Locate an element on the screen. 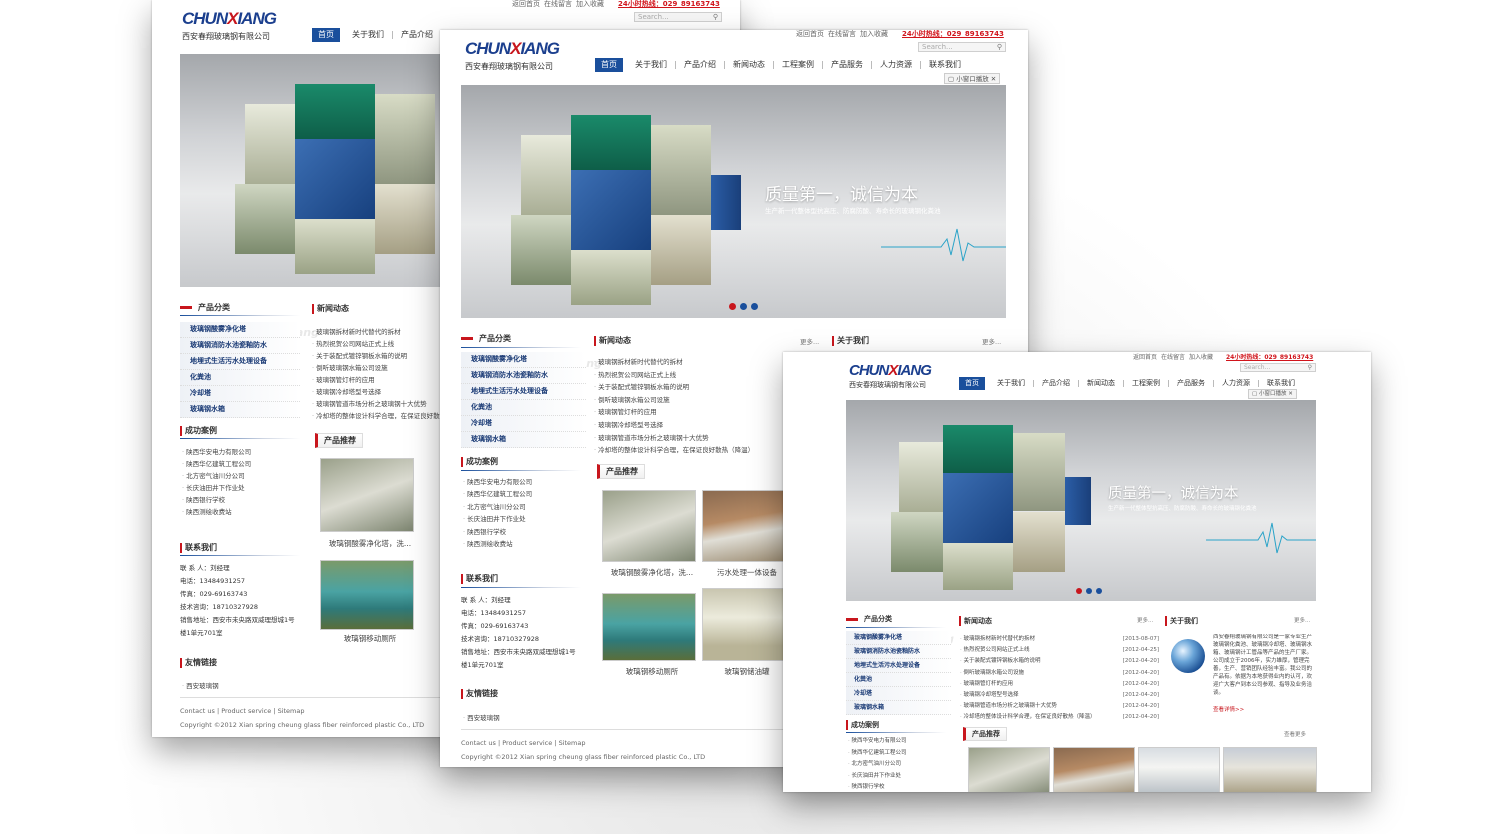 This screenshot has width=1500, height=834. recommend-more-link: 查看更多 is located at coordinates (1295, 734).